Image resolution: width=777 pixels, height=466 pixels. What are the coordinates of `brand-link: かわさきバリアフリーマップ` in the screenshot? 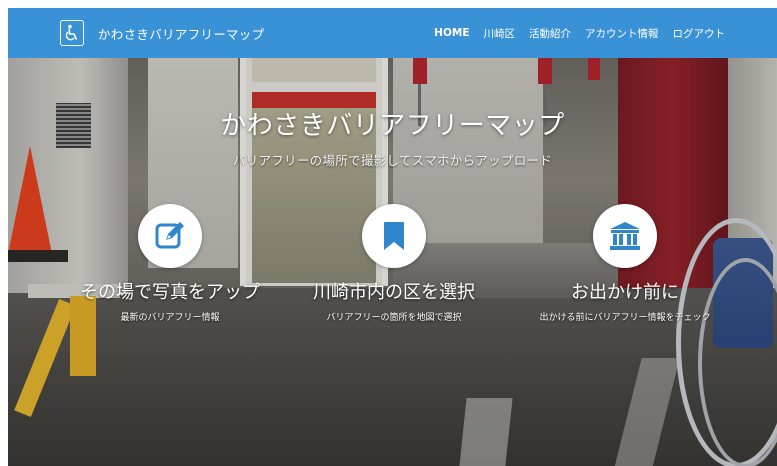 It's located at (162, 33).